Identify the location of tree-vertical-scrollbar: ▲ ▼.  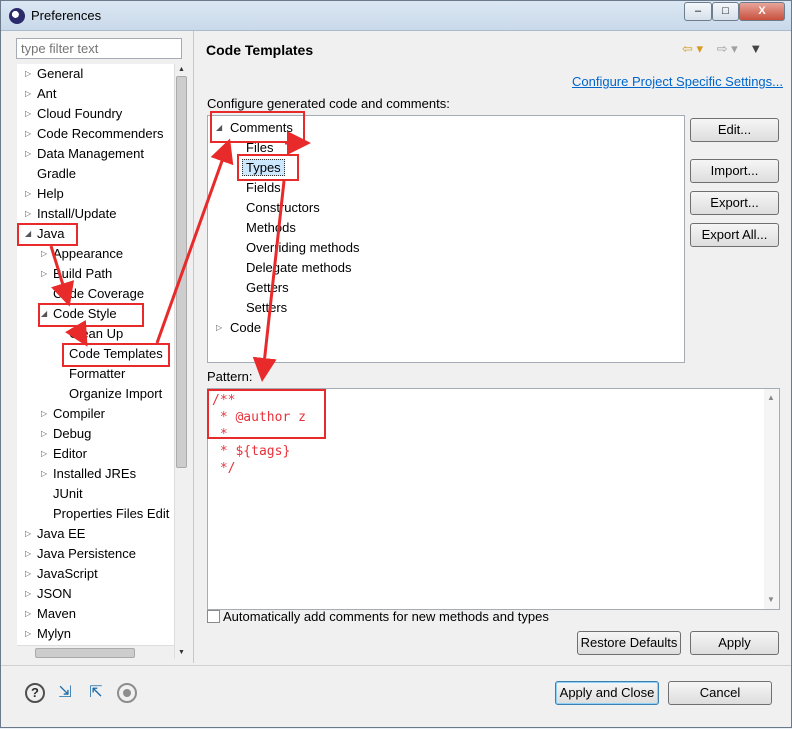
(180, 361).